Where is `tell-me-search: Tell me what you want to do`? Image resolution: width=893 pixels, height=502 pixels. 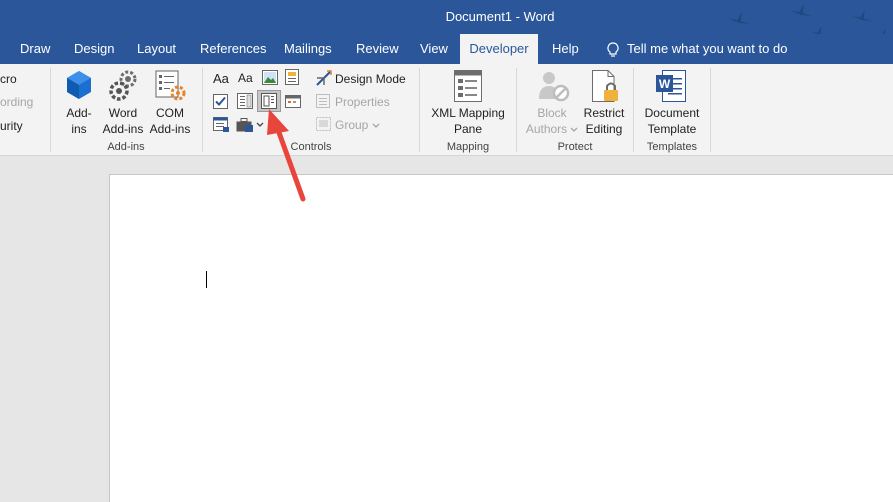 tell-me-search: Tell me what you want to do is located at coordinates (697, 49).